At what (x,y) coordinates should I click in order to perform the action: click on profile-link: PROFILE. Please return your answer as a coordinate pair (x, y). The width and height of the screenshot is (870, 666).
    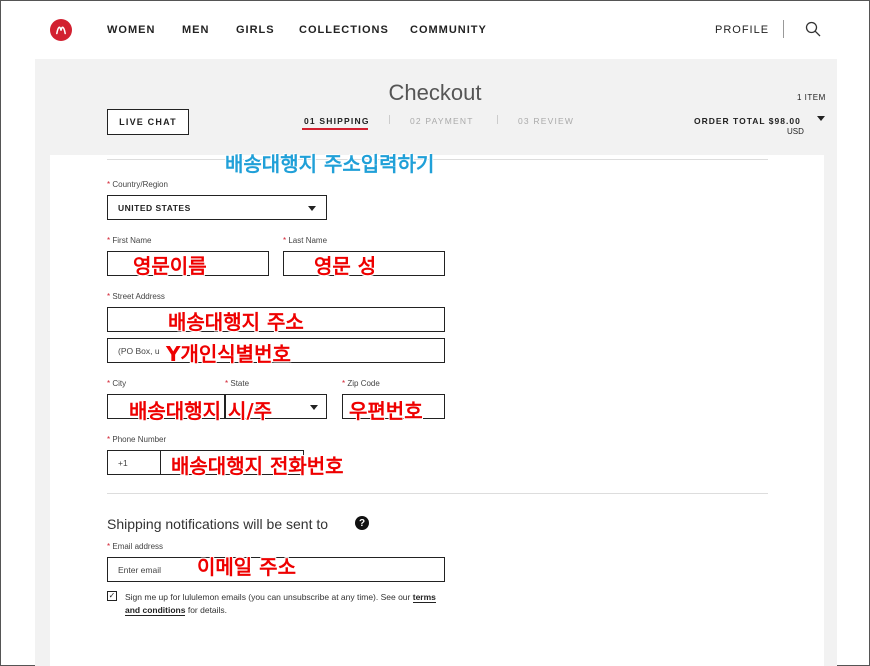
    Looking at the image, I should click on (742, 30).